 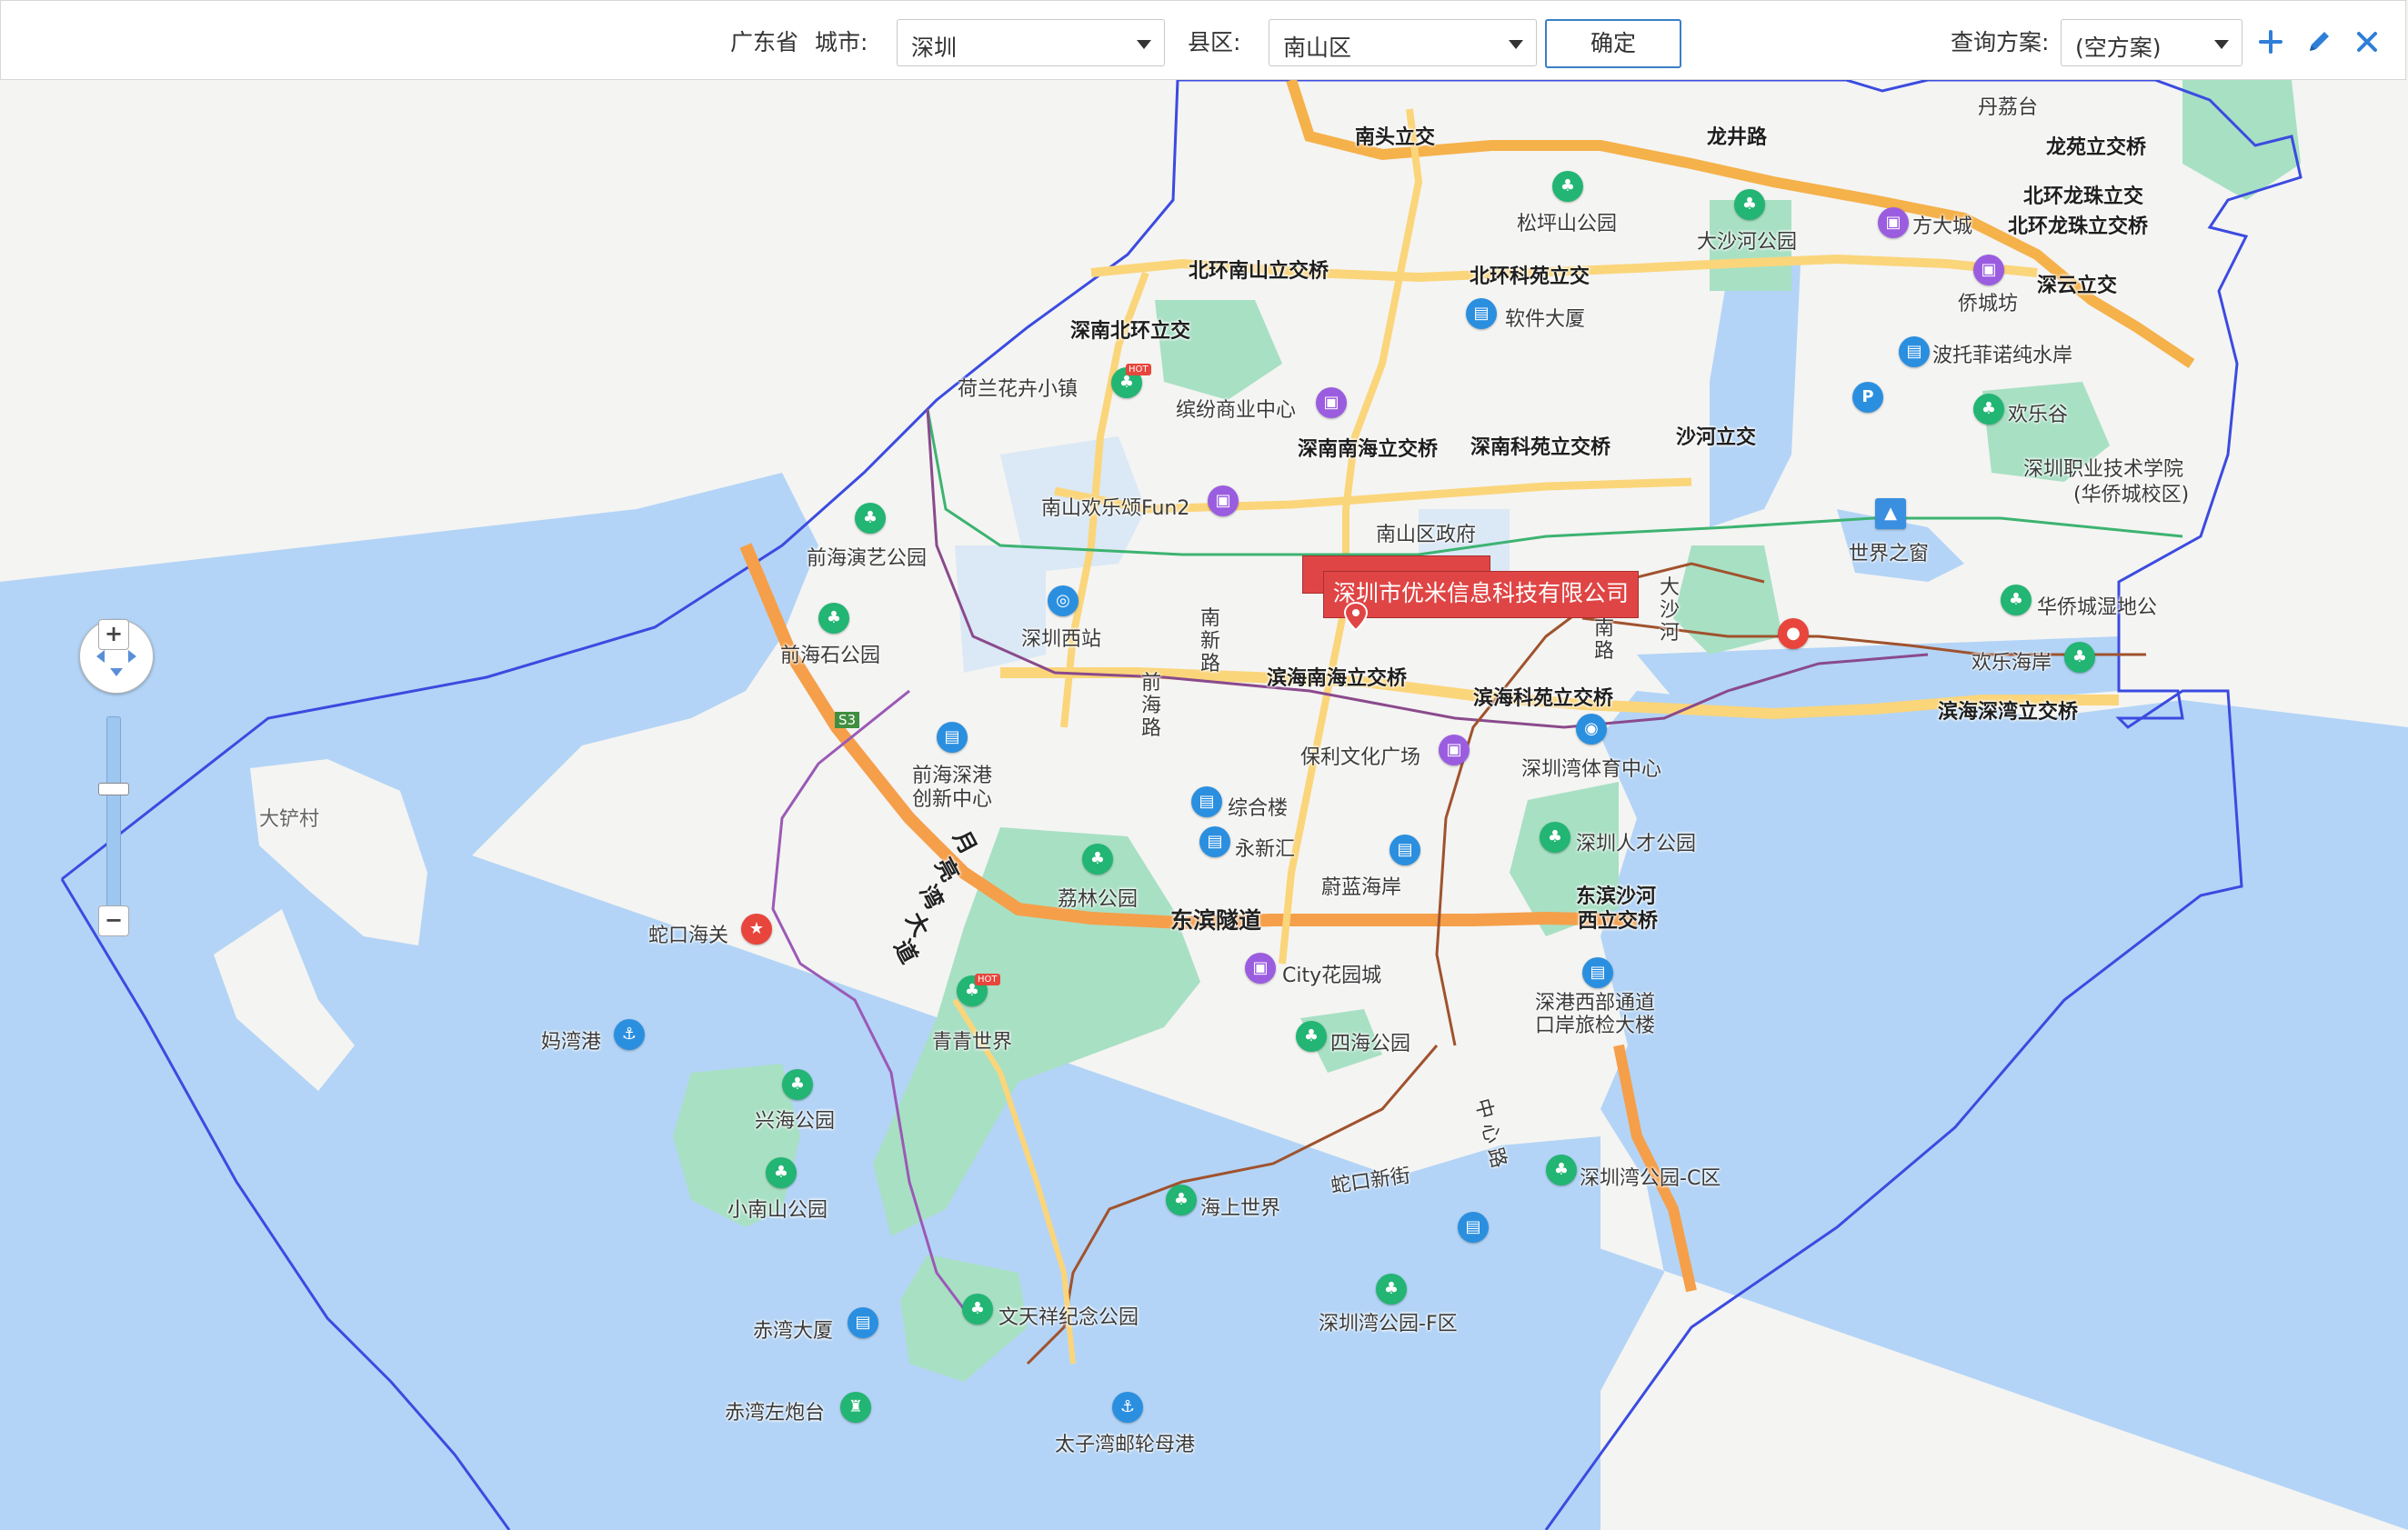 I want to click on label-fangdacheng: 方大城, so click(x=1942, y=227).